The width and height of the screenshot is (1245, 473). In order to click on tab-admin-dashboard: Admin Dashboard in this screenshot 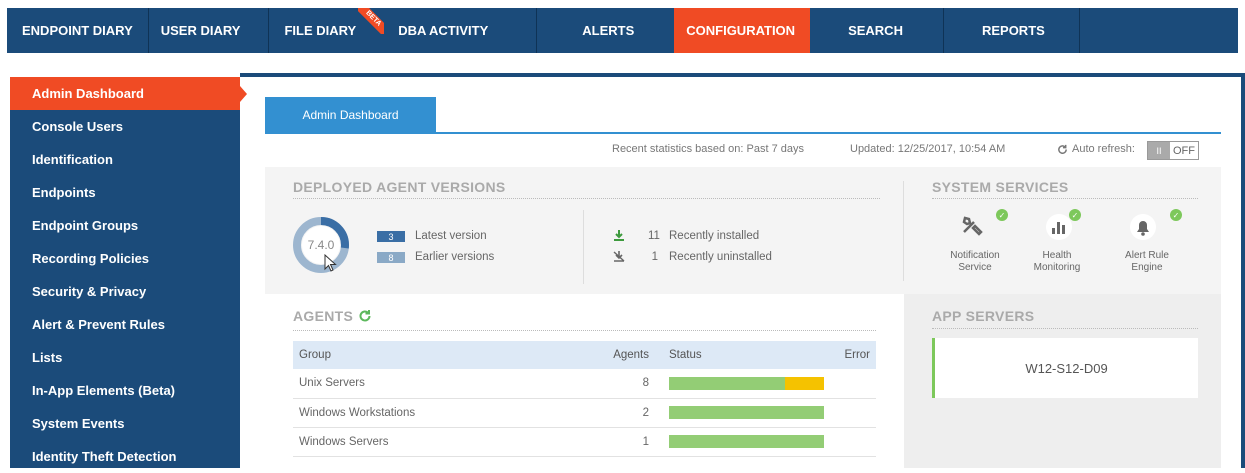, I will do `click(350, 115)`.